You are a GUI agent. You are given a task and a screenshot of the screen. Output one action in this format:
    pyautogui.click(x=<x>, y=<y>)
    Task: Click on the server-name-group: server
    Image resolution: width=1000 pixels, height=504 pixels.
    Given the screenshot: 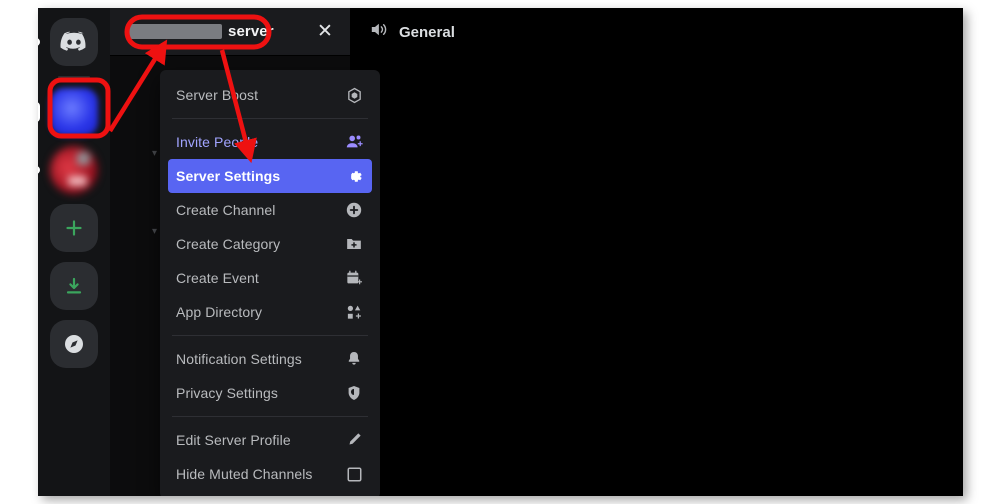 What is the action you would take?
    pyautogui.click(x=200, y=31)
    